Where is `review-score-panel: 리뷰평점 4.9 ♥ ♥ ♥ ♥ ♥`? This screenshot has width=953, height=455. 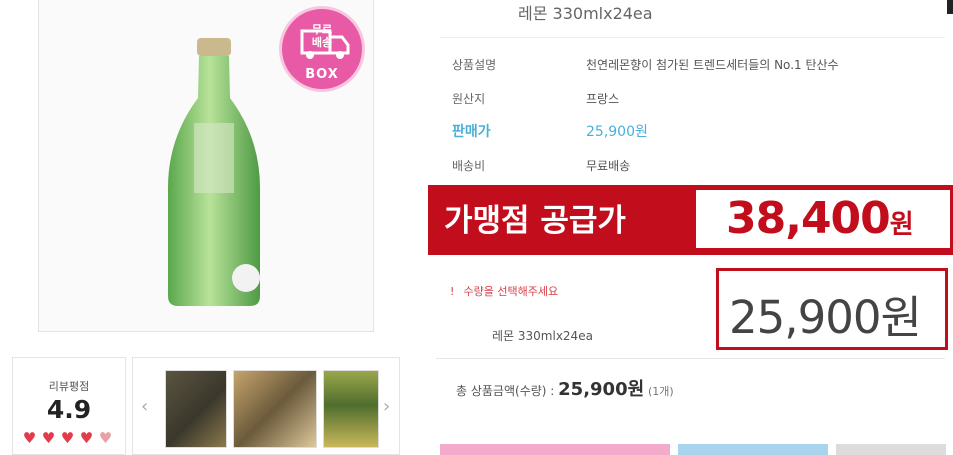 review-score-panel: 리뷰평점 4.9 ♥ ♥ ♥ ♥ ♥ is located at coordinates (69, 406).